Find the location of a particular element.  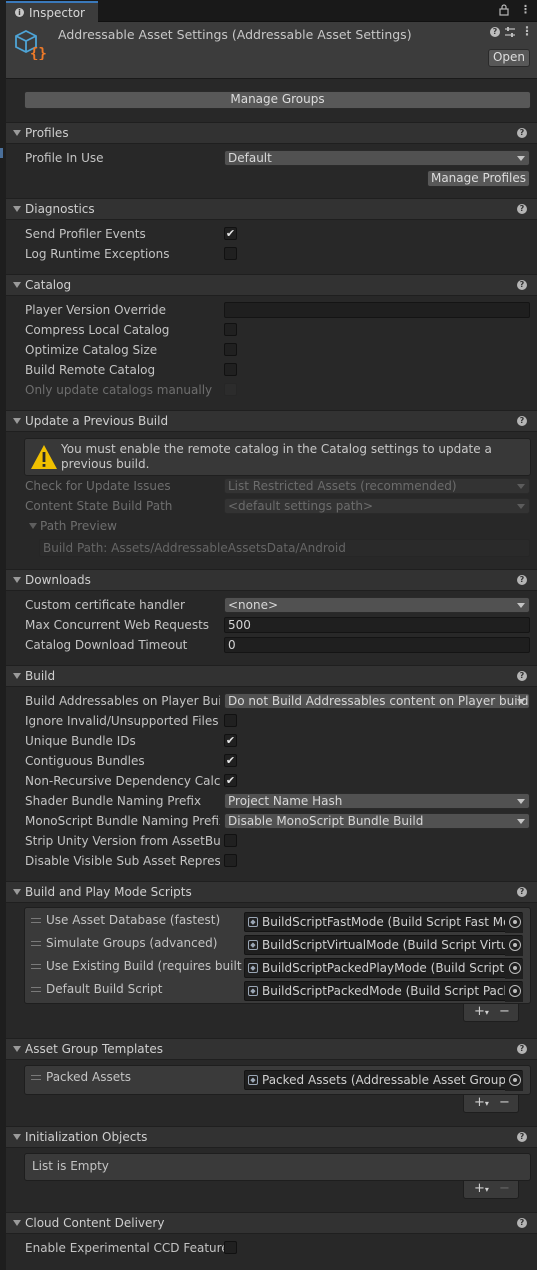

left-panel-edge is located at coordinates (3, 635).